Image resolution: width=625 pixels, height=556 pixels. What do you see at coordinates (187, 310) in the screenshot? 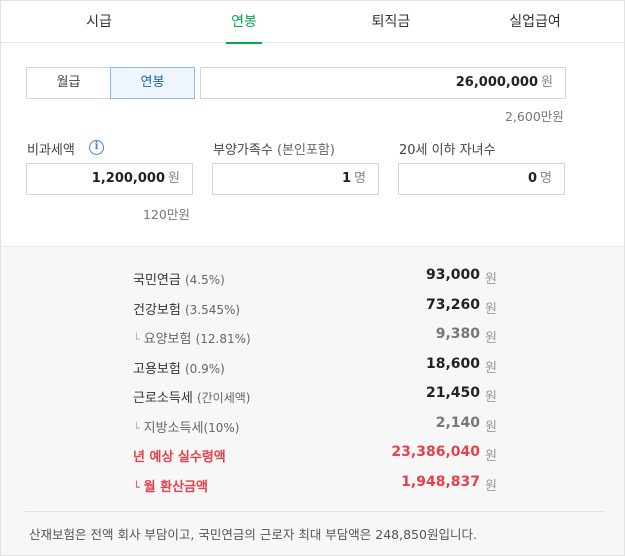
I see `health-insurance-label: 건강보험 (3.545%)` at bounding box center [187, 310].